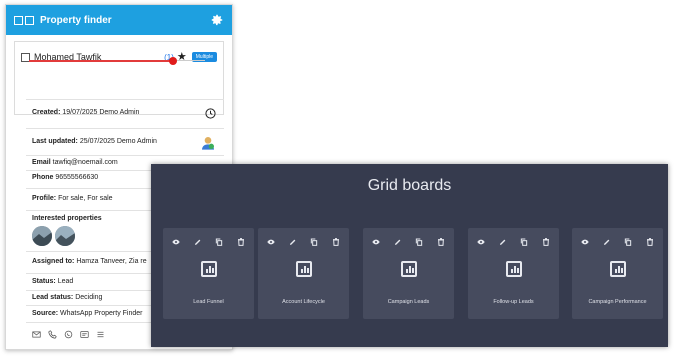 The image size is (686, 356). Describe the element at coordinates (101, 313) in the screenshot. I see `source-value: WhatsApp Property Finder` at that location.